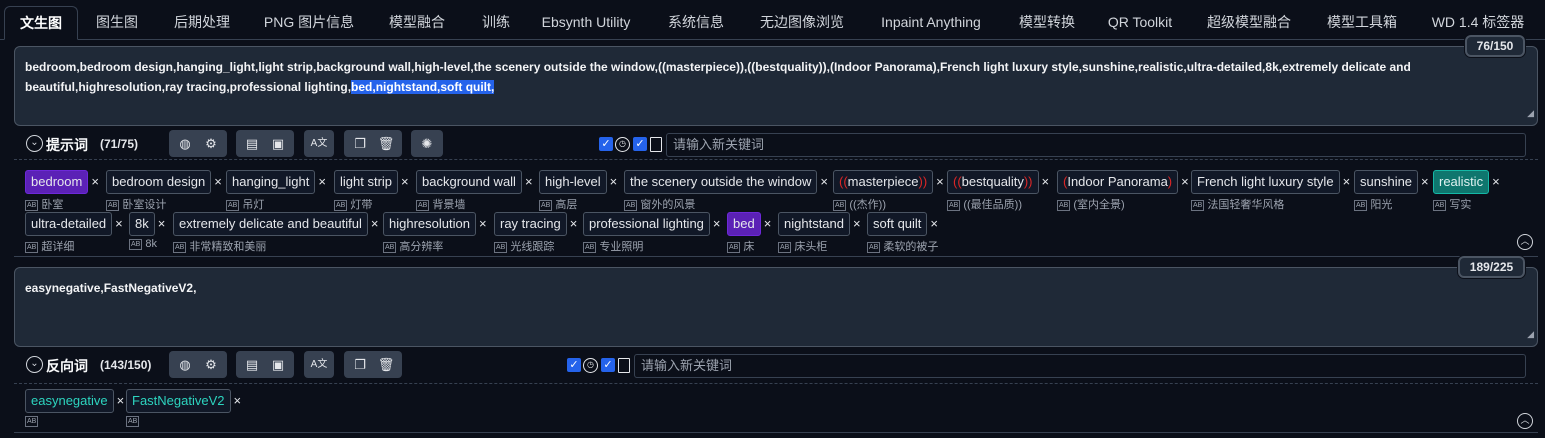 This screenshot has height=438, width=1545. Describe the element at coordinates (309, 23) in the screenshot. I see `tab-4: PNG 图片信息` at that location.